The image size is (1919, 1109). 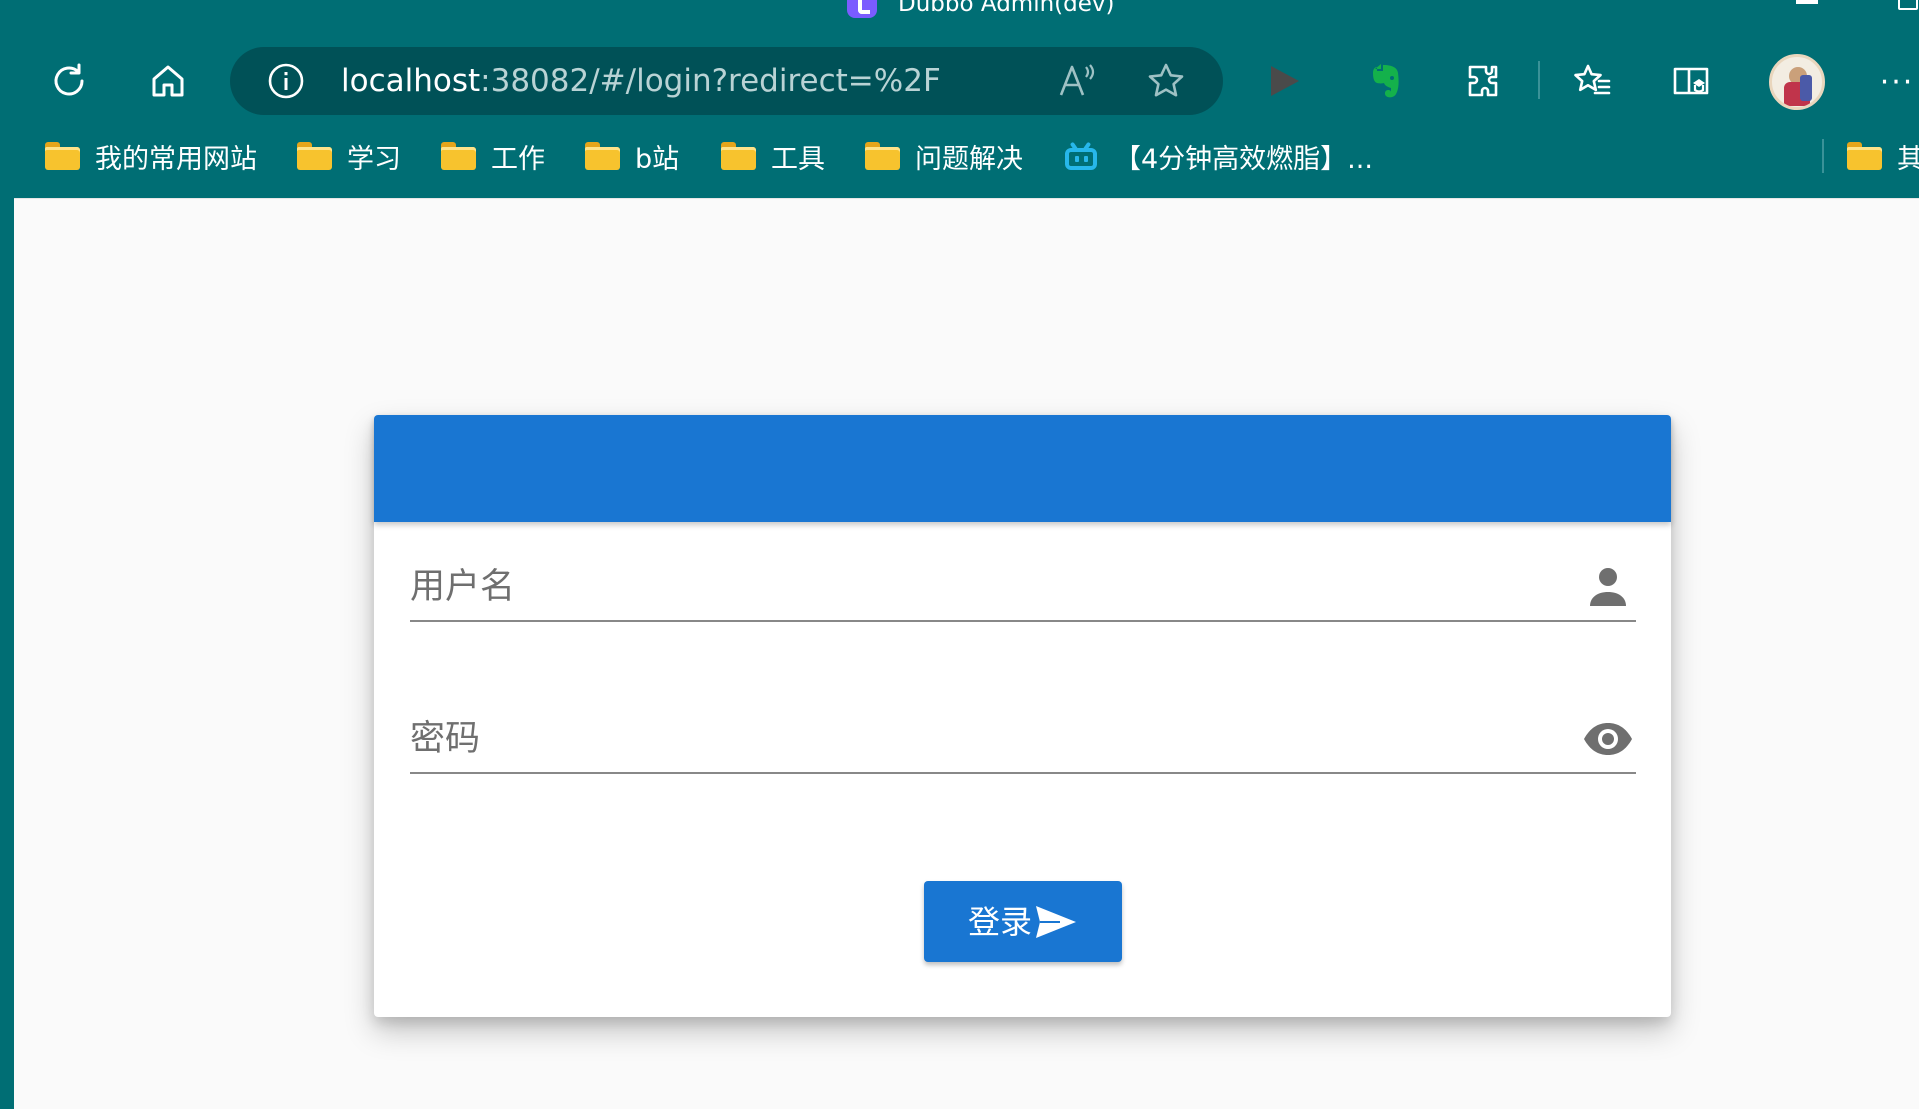 What do you see at coordinates (1608, 739) in the screenshot?
I see `eye-visibility-icon` at bounding box center [1608, 739].